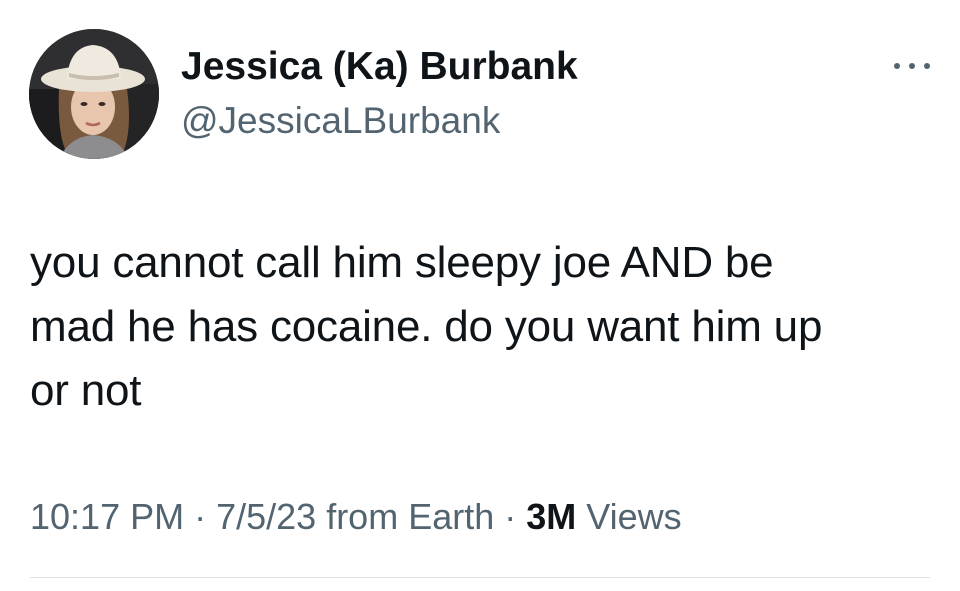 Image resolution: width=960 pixels, height=591 pixels. Describe the element at coordinates (379, 121) in the screenshot. I see `user-handle: @JessicaLBurbank` at that location.